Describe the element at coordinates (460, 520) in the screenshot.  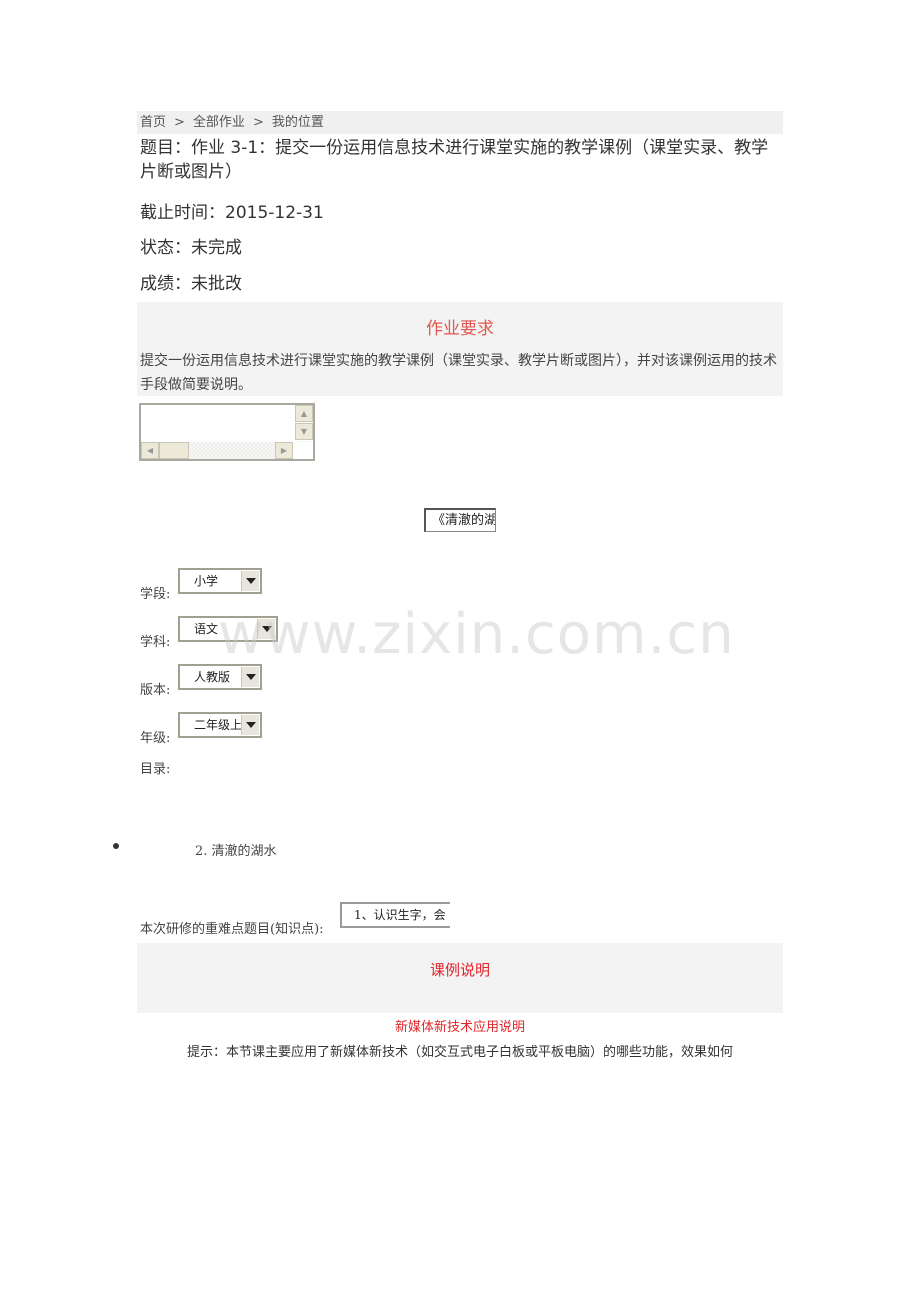
I see `course-title-field: 《清澈的湖` at that location.